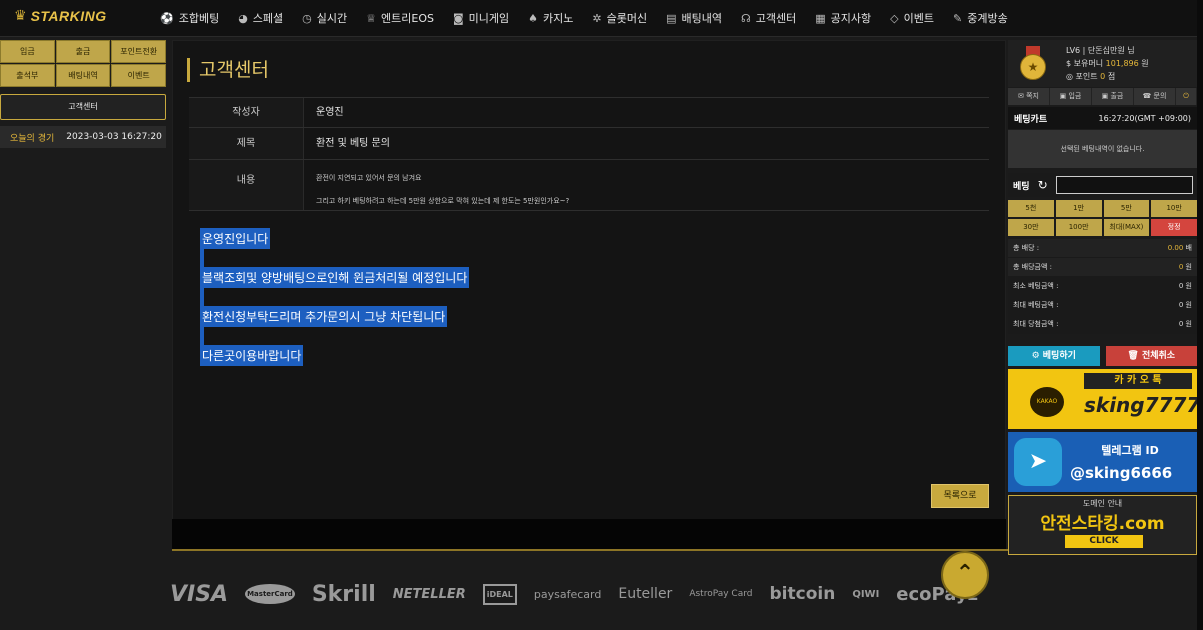  I want to click on chip-300k: 30만, so click(1031, 227).